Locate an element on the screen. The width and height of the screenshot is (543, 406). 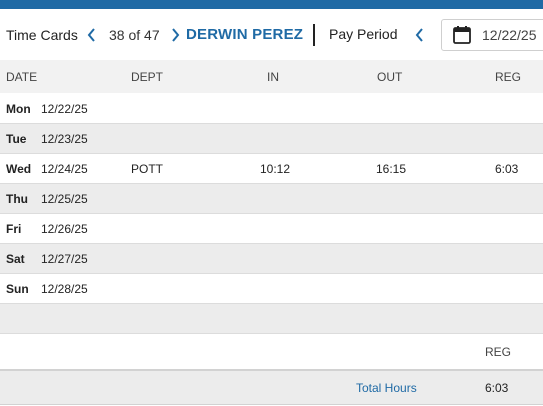
row-day: Wed is located at coordinates (19, 169).